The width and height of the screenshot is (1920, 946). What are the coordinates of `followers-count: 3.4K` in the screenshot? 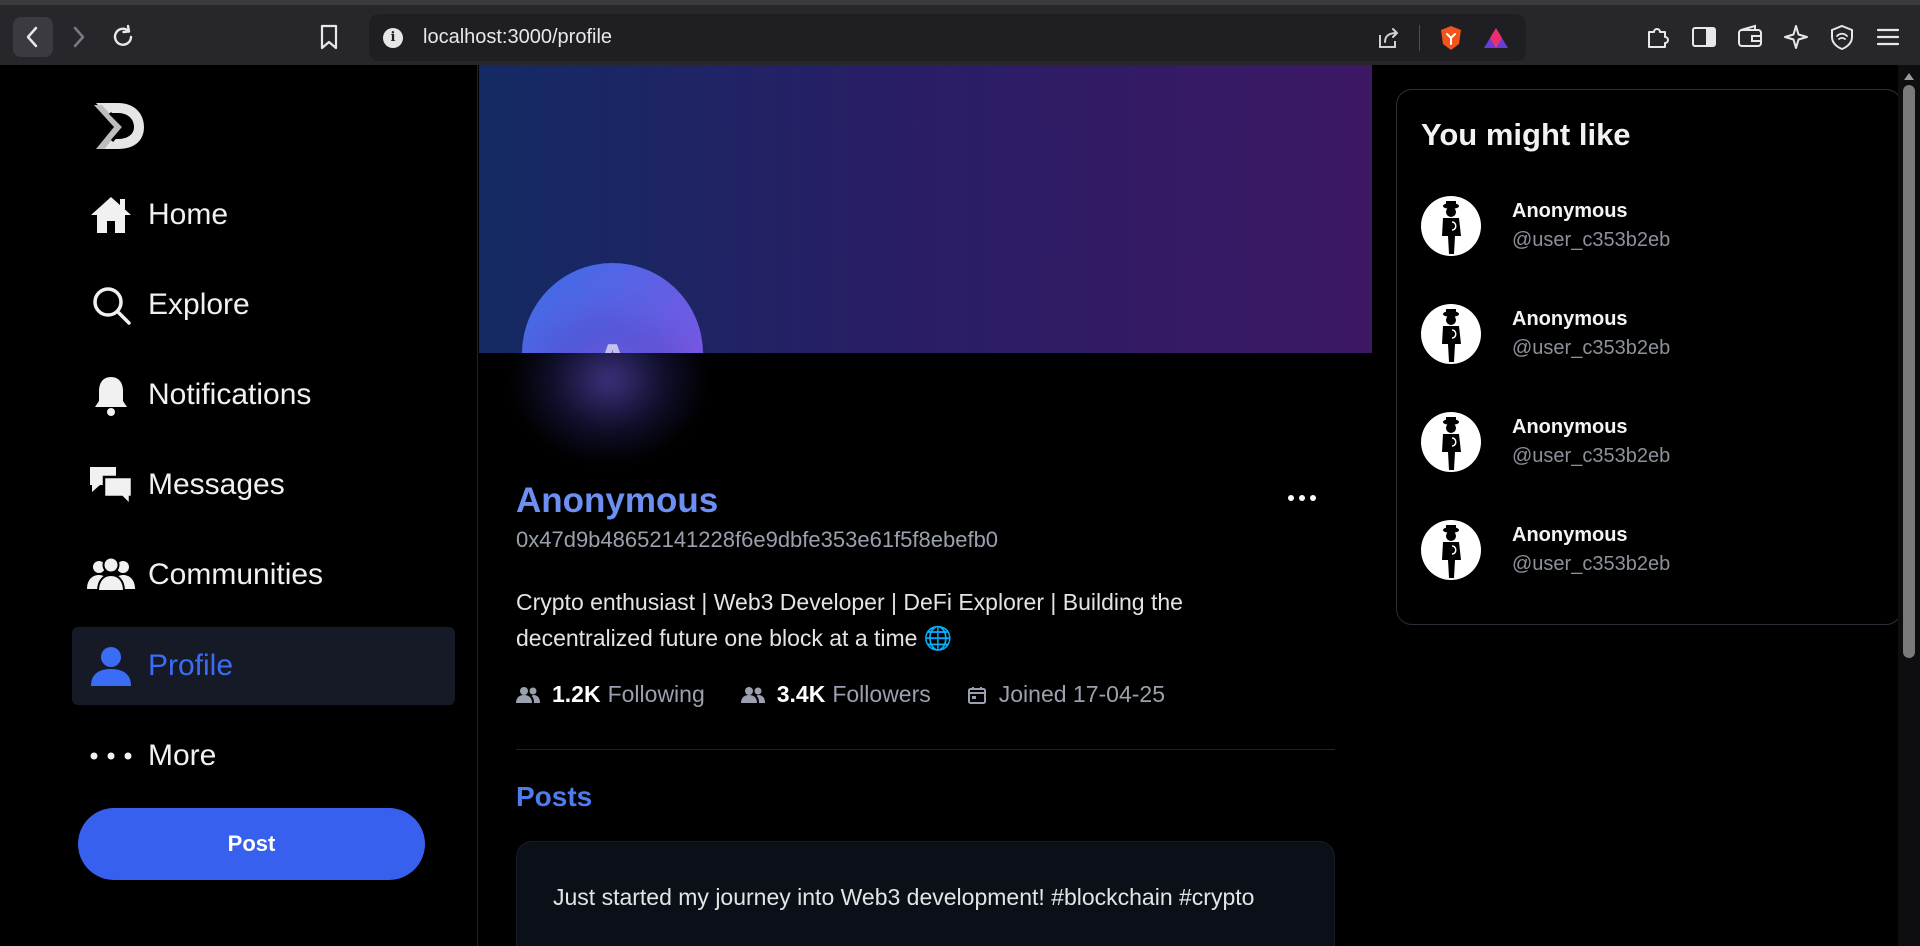 It's located at (801, 694).